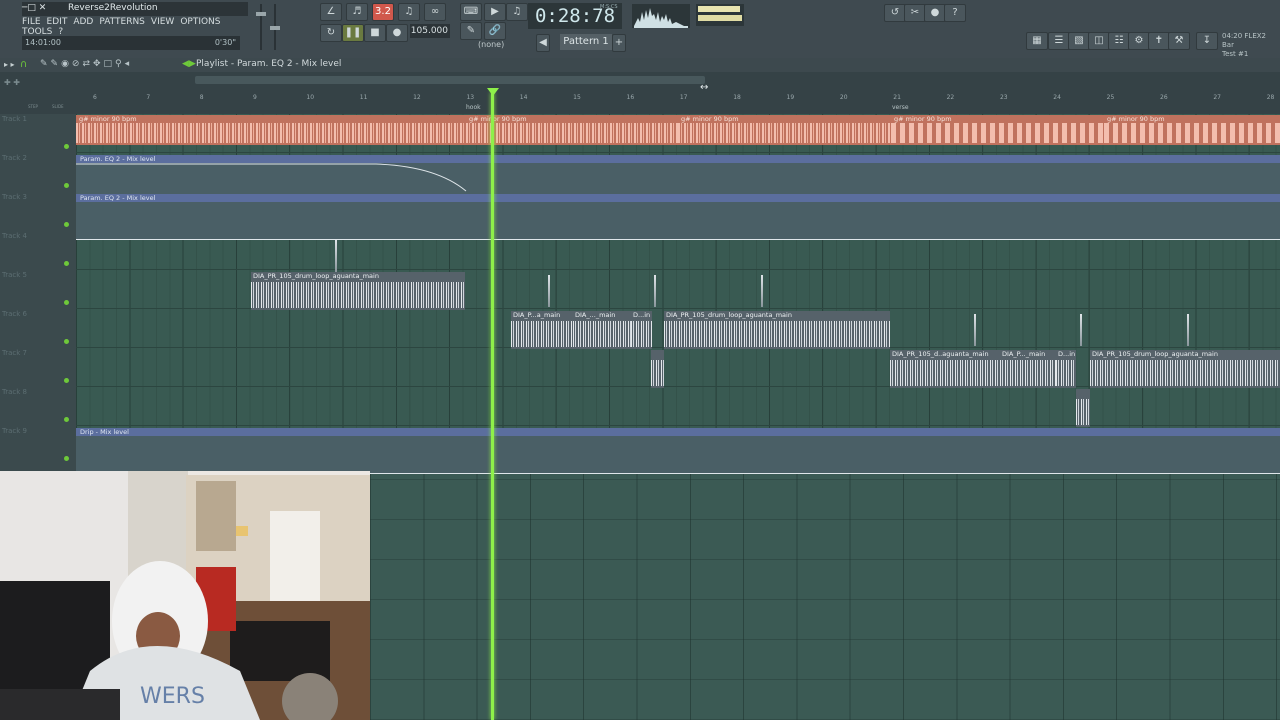 This screenshot has height=720, width=1280. What do you see at coordinates (450, 80) in the screenshot?
I see `horizontal-scrollbar` at bounding box center [450, 80].